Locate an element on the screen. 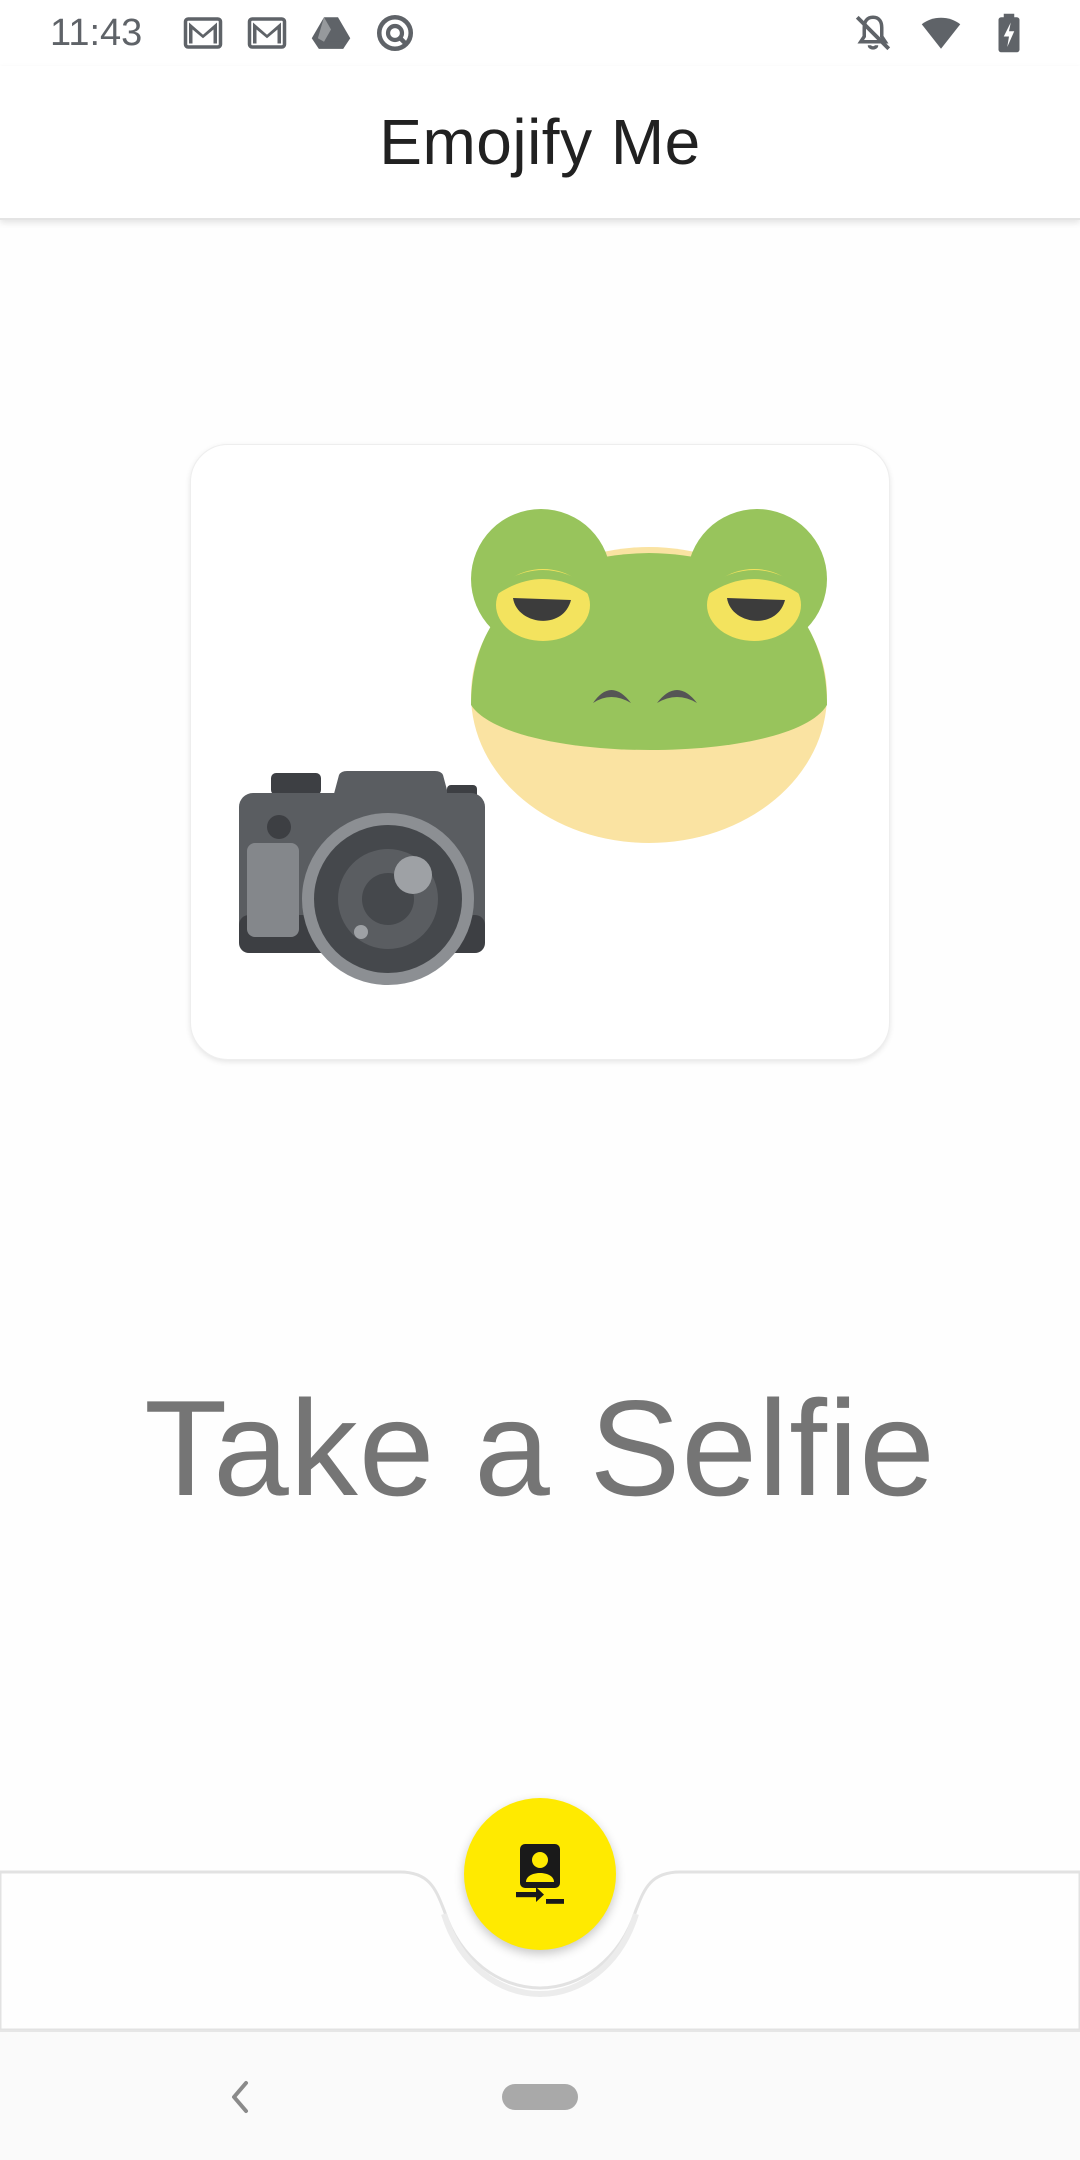 This screenshot has width=1080, height=2160. system-nav-bar is located at coordinates (540, 2095).